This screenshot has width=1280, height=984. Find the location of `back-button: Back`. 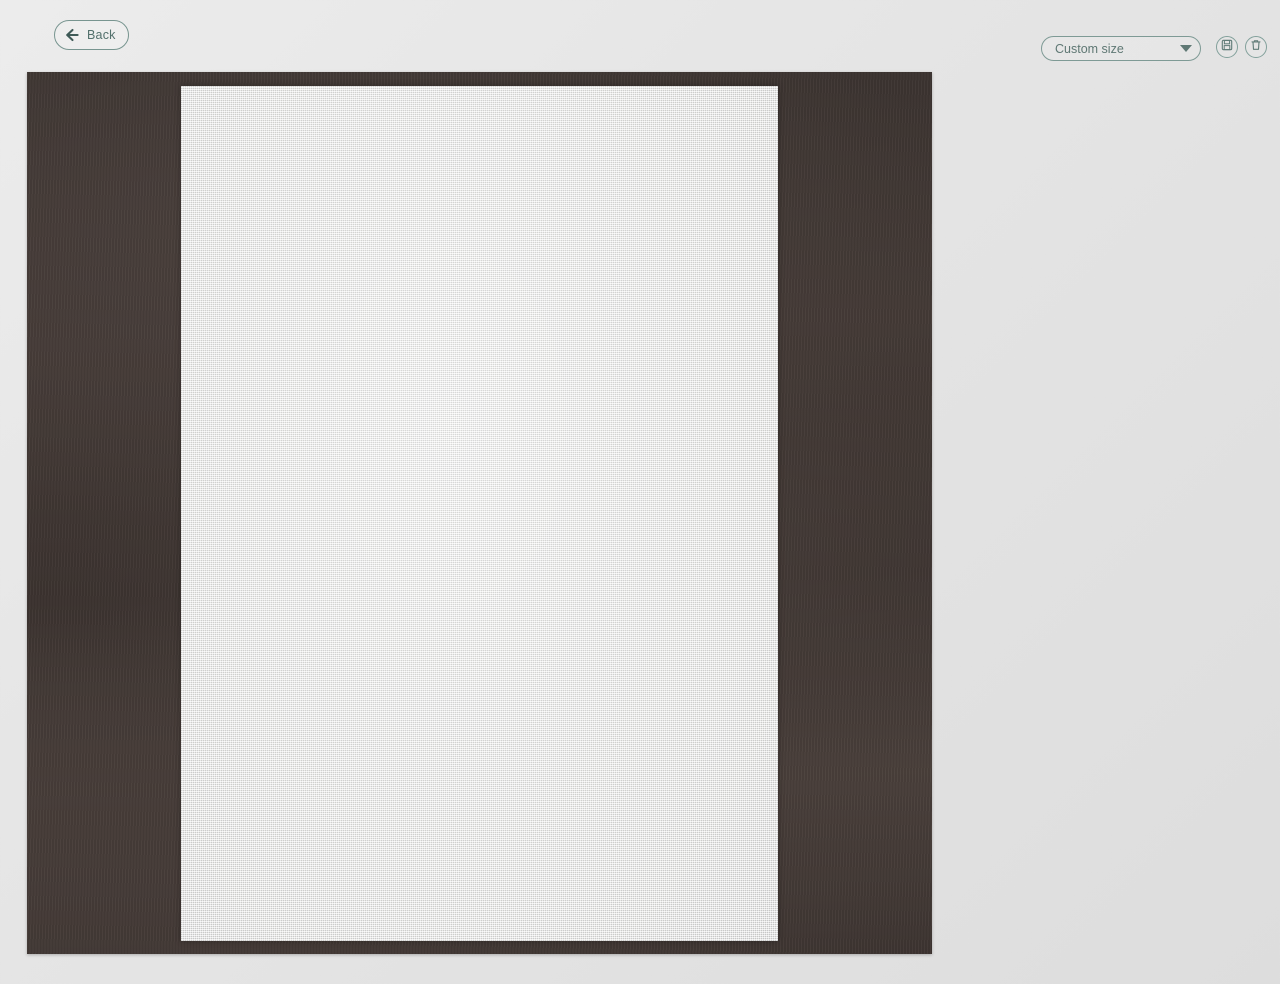

back-button: Back is located at coordinates (91, 35).